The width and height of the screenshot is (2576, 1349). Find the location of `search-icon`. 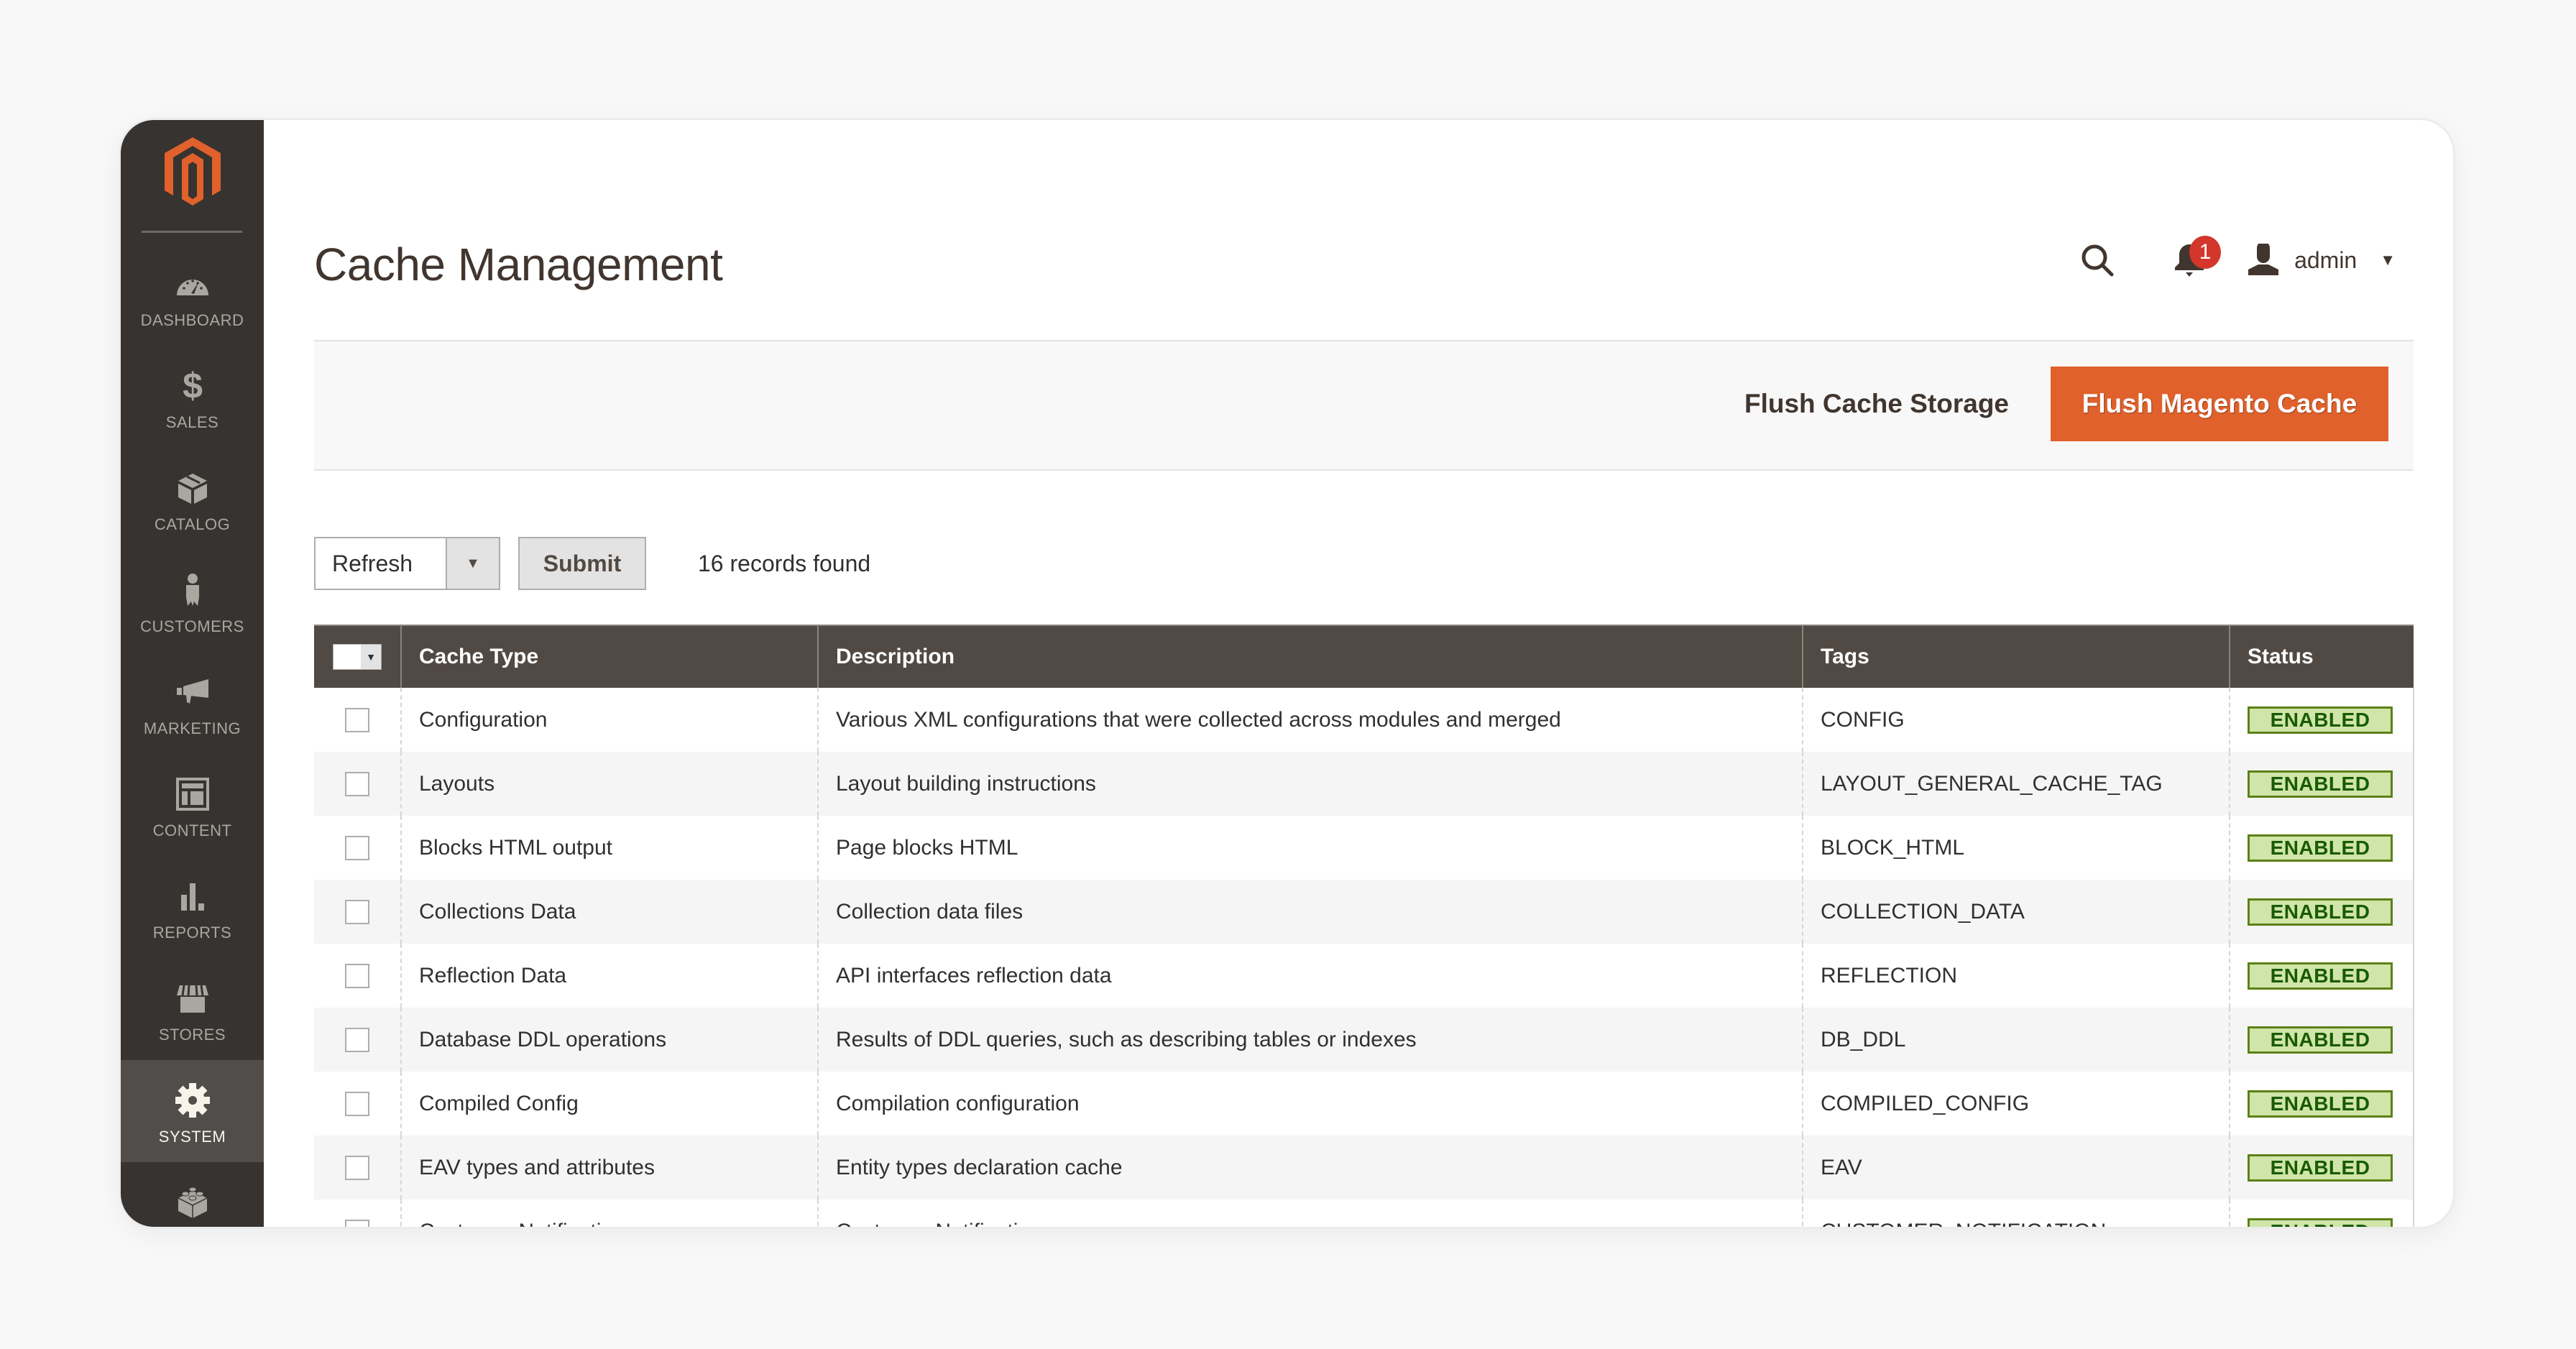

search-icon is located at coordinates (2097, 260).